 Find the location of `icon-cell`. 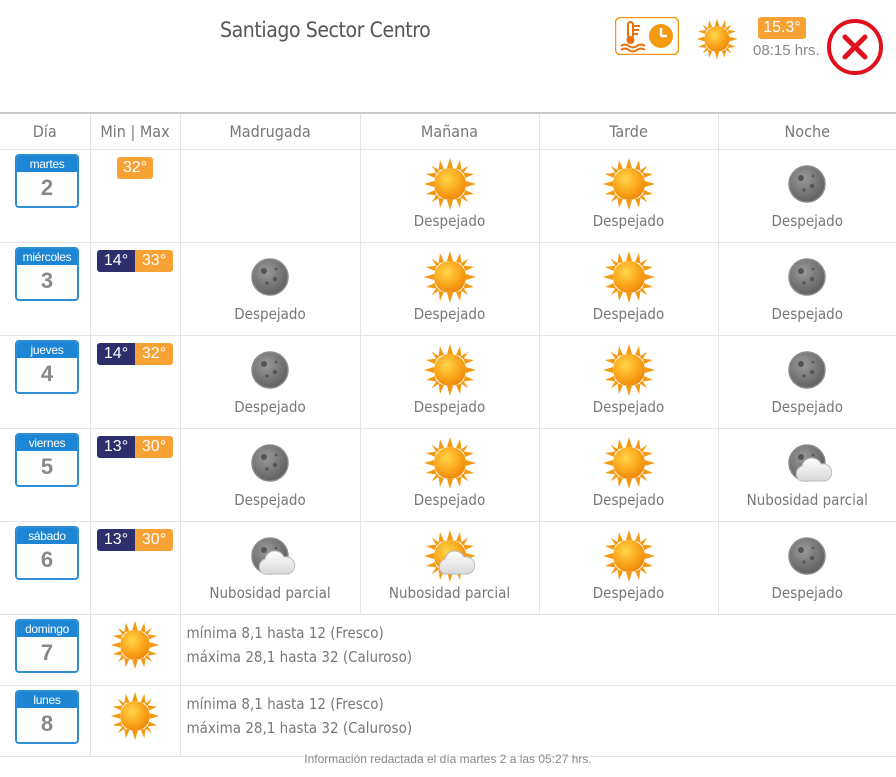

icon-cell is located at coordinates (135, 721).